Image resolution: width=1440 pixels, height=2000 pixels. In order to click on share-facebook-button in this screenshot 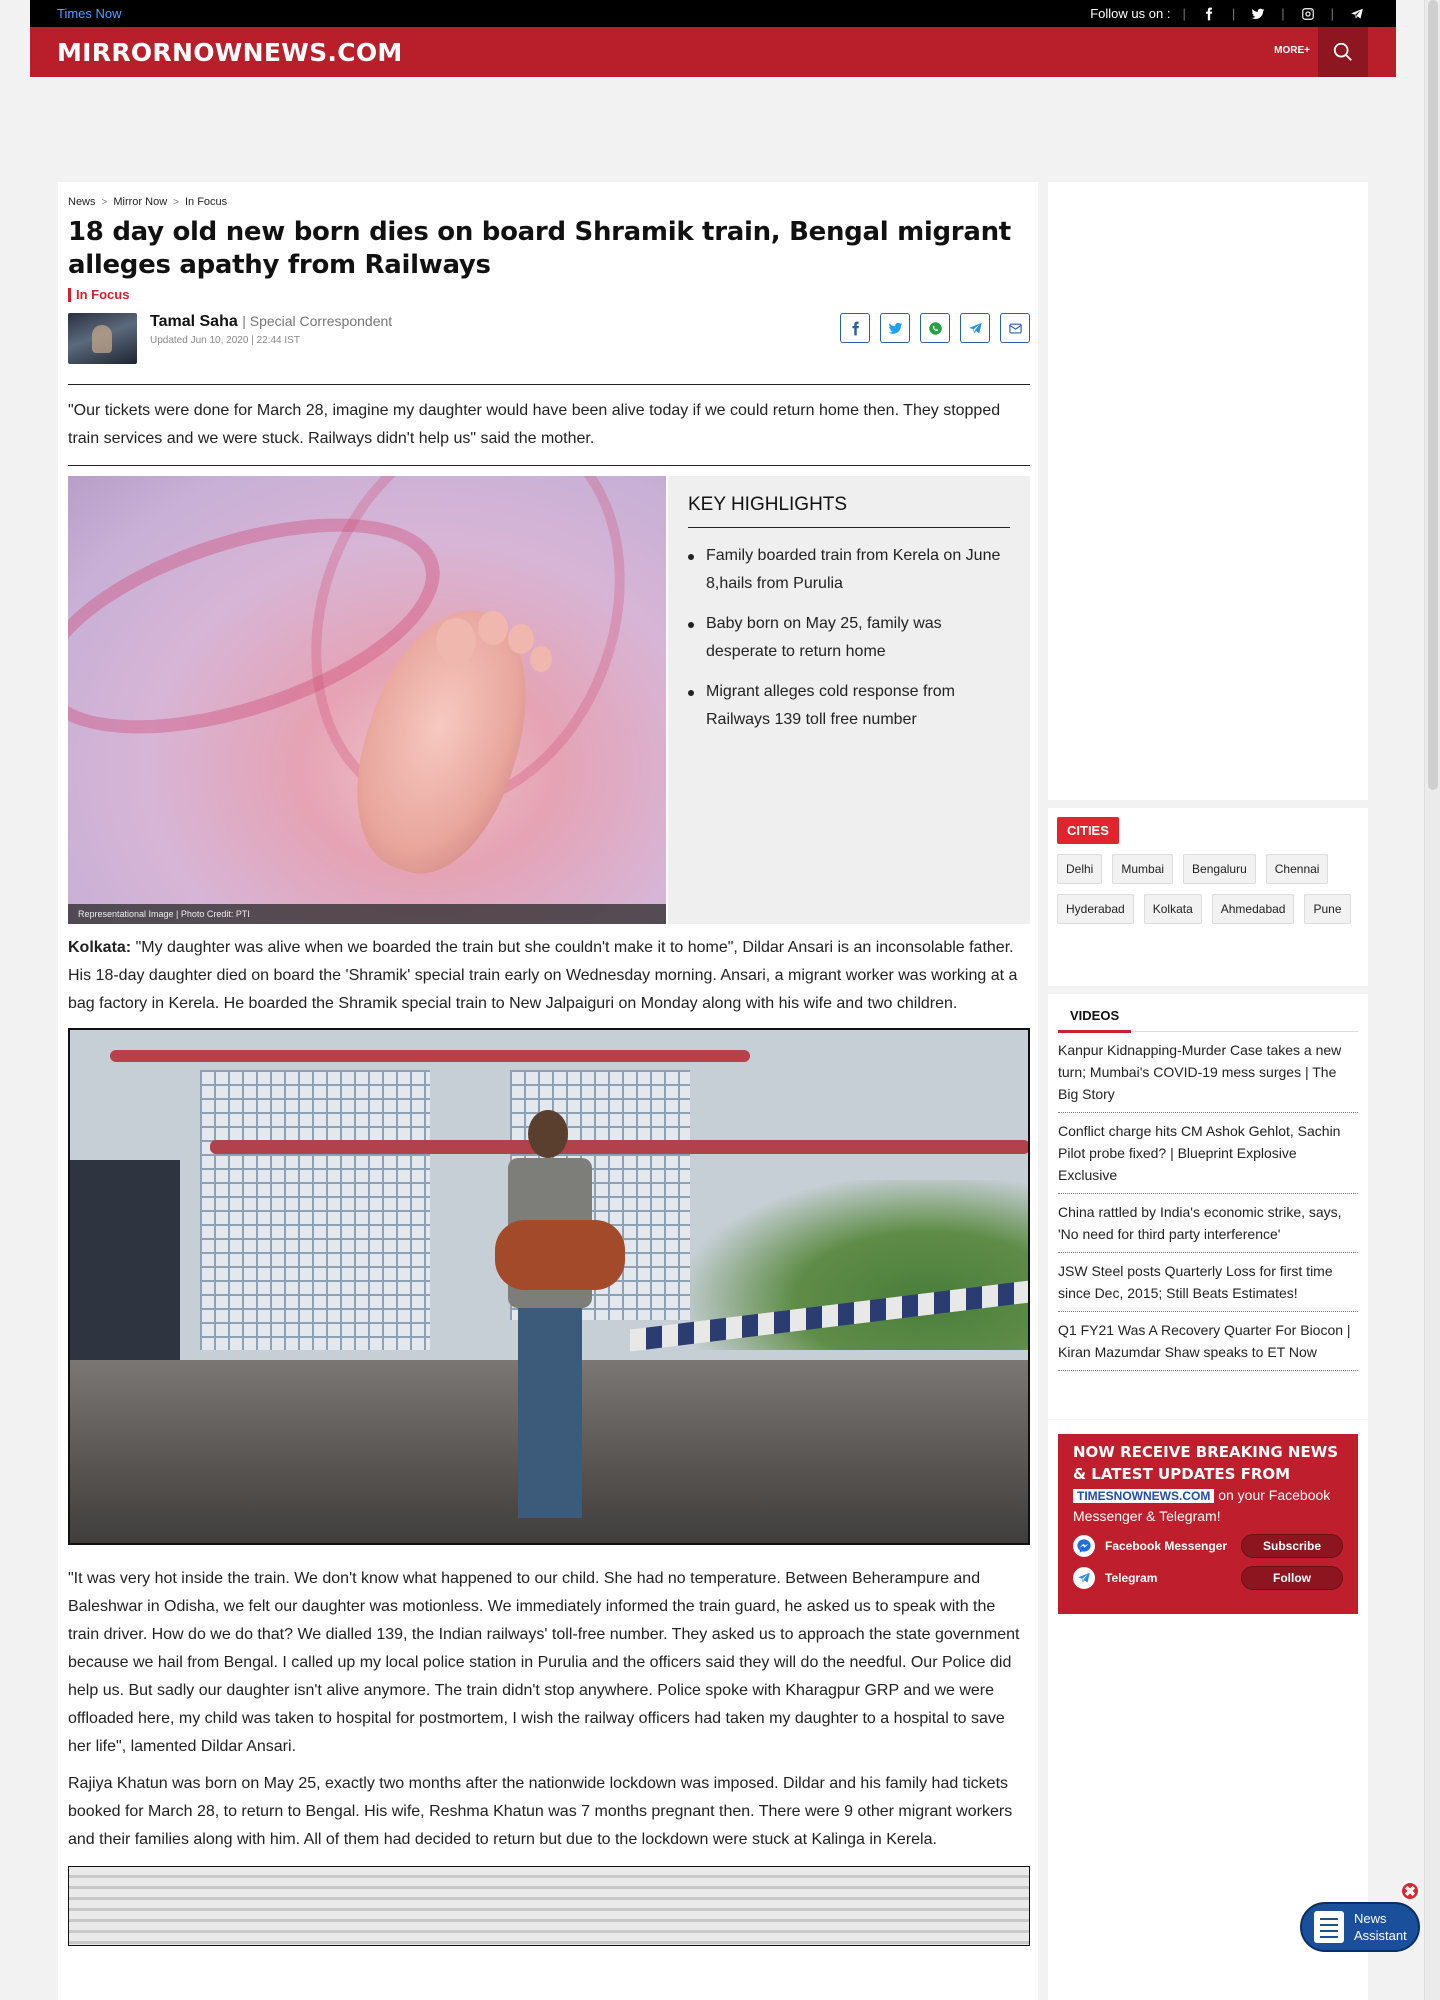, I will do `click(855, 328)`.